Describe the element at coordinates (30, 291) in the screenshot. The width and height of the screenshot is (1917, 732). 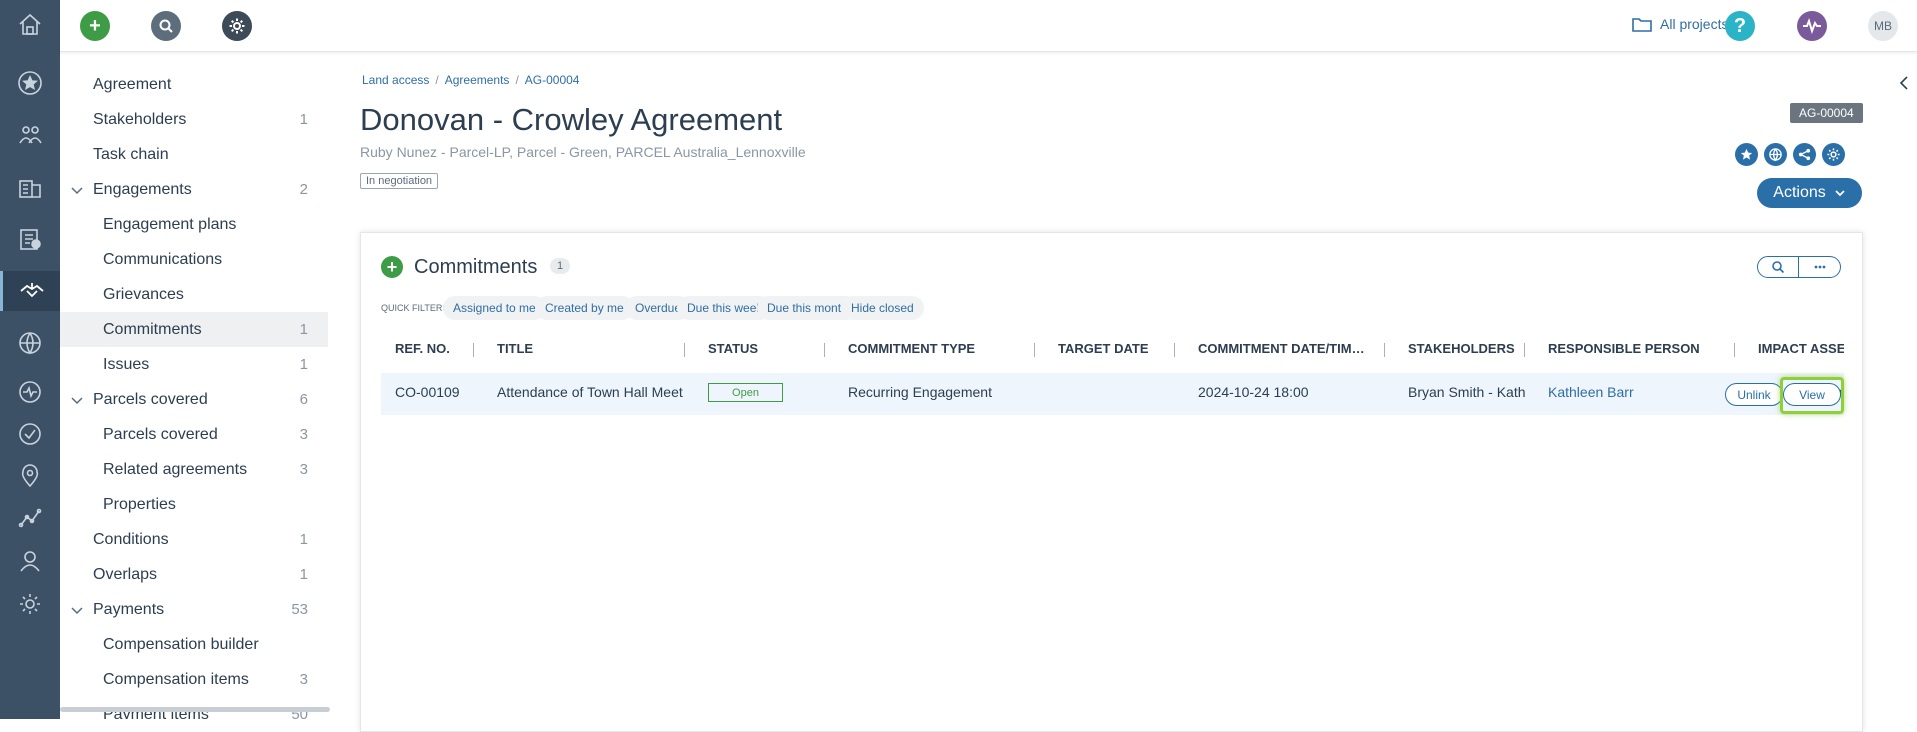
I see `handshake-icon` at that location.